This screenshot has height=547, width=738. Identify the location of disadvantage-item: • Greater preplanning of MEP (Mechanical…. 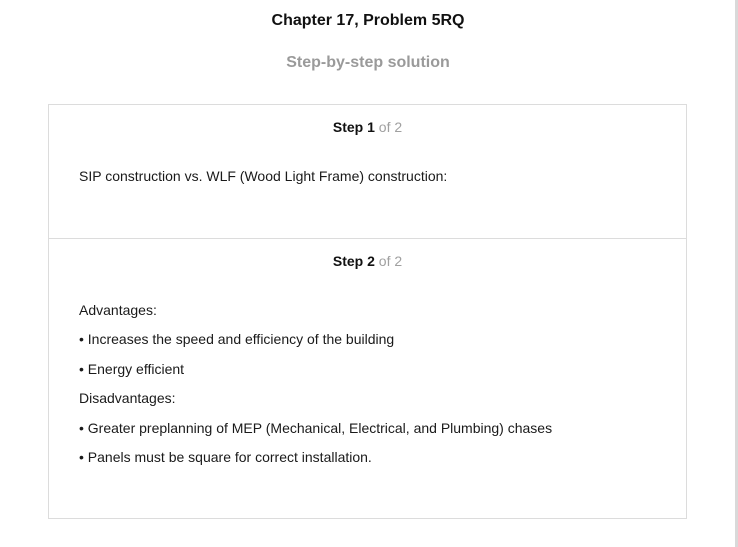
(316, 427).